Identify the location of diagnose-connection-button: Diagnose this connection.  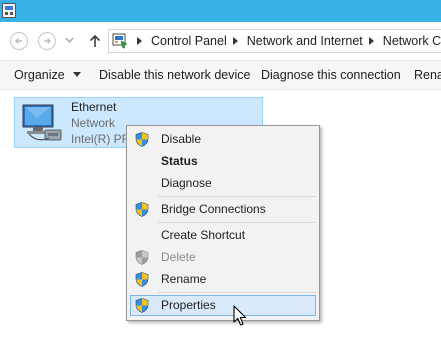
(331, 75).